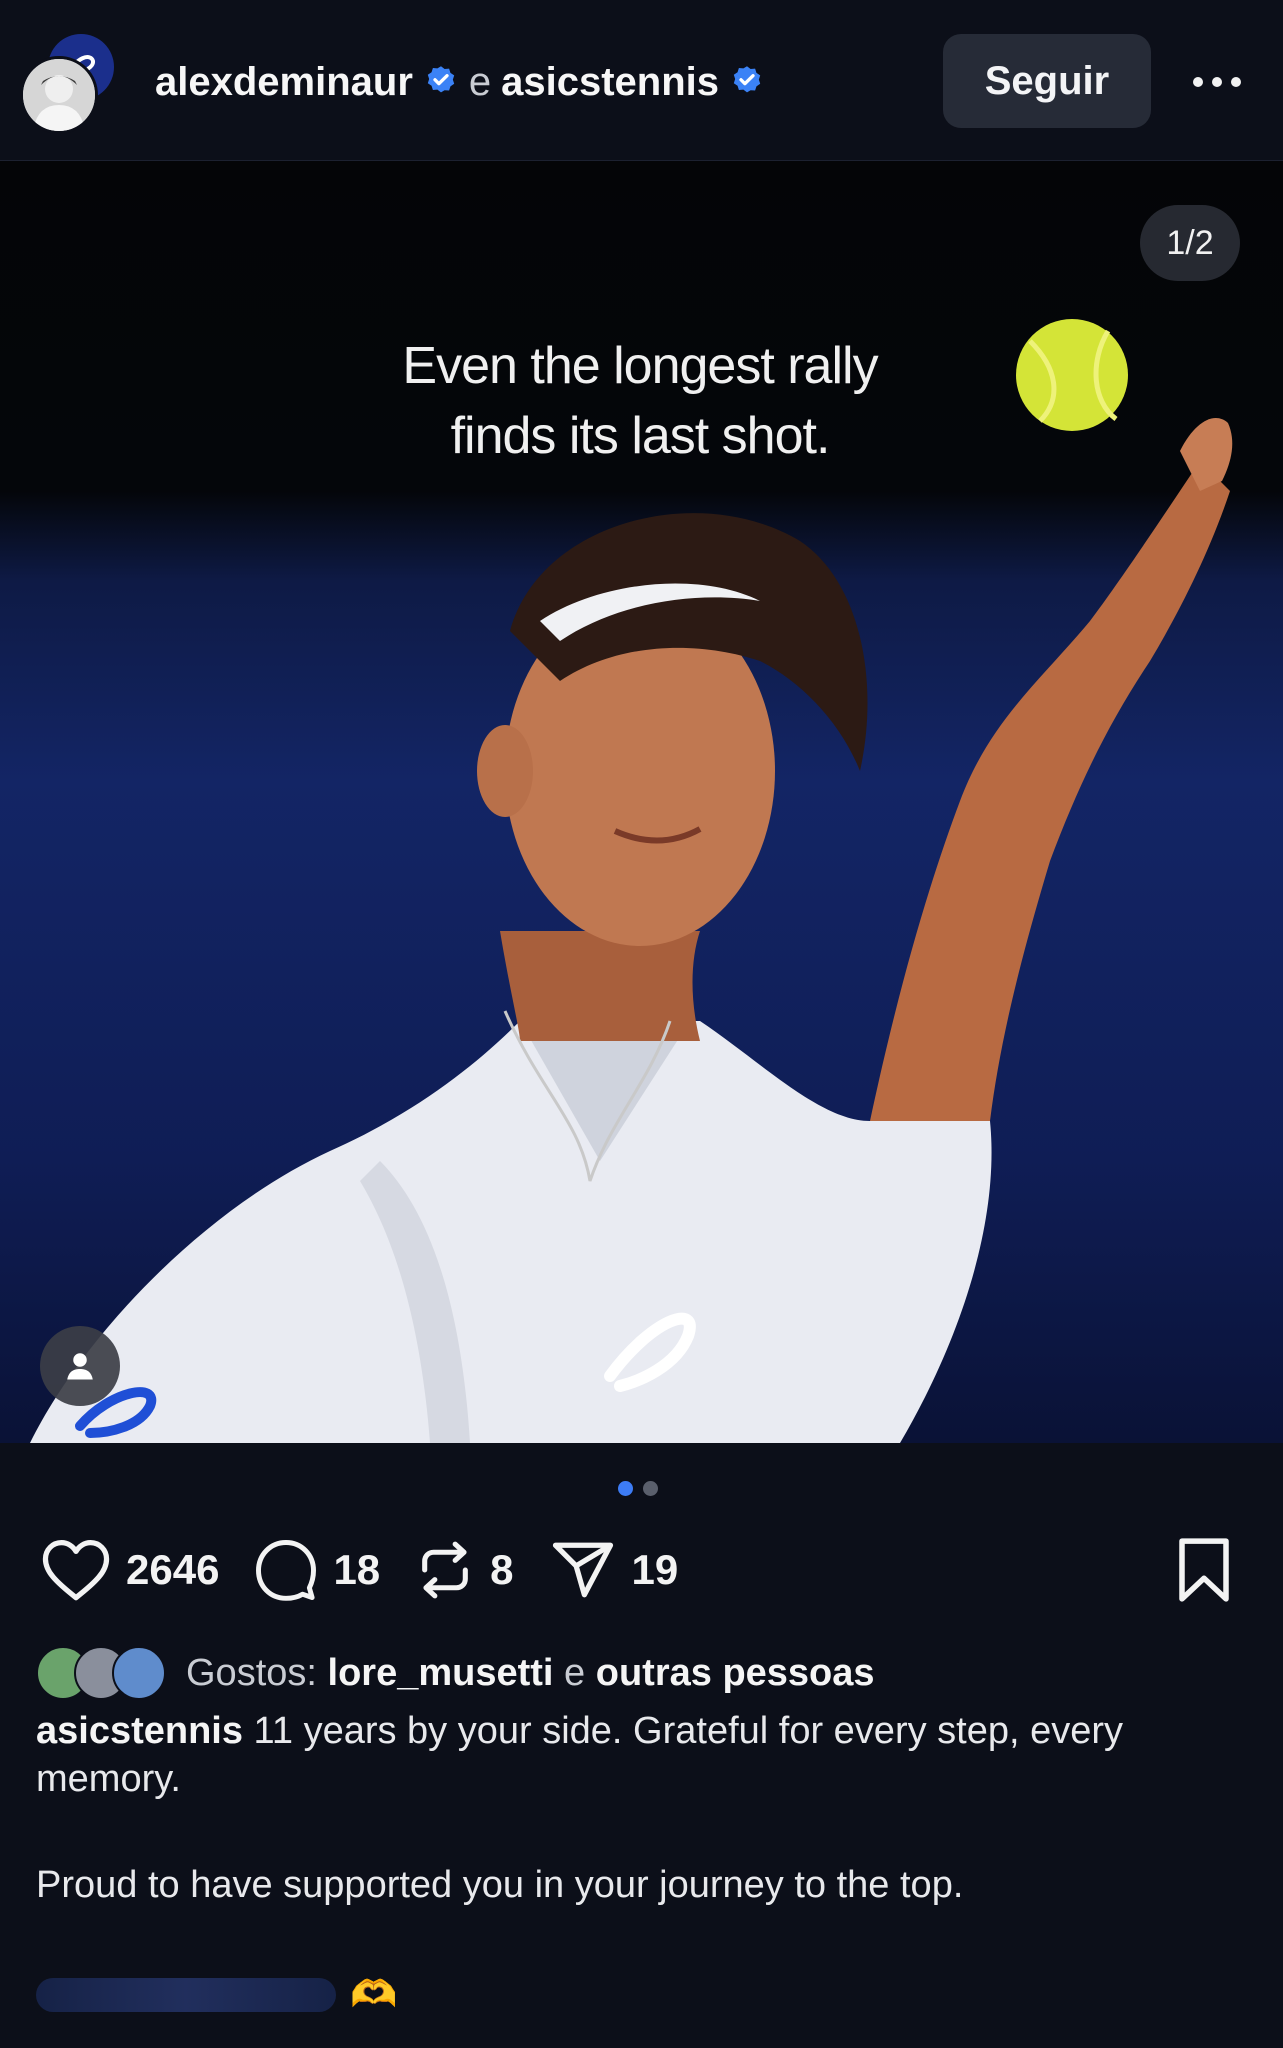  Describe the element at coordinates (251, 1672) in the screenshot. I see `likes-prefix: Gostos:` at that location.